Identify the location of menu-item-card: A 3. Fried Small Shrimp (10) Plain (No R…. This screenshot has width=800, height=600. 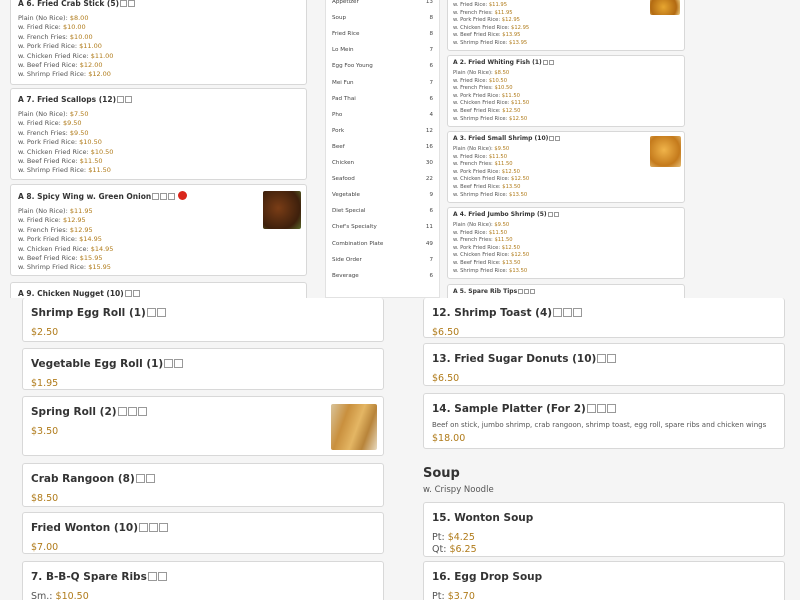
(566, 167).